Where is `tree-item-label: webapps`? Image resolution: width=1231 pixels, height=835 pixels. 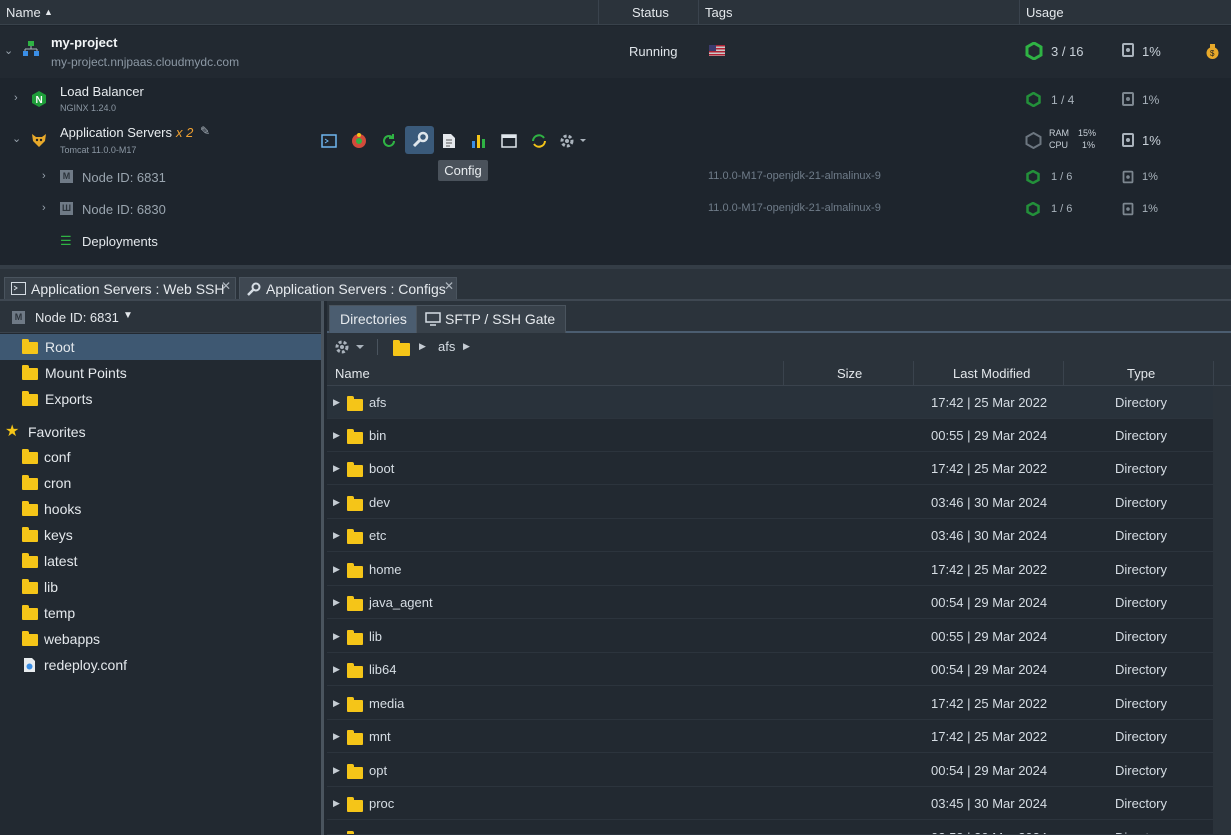 tree-item-label: webapps is located at coordinates (72, 639).